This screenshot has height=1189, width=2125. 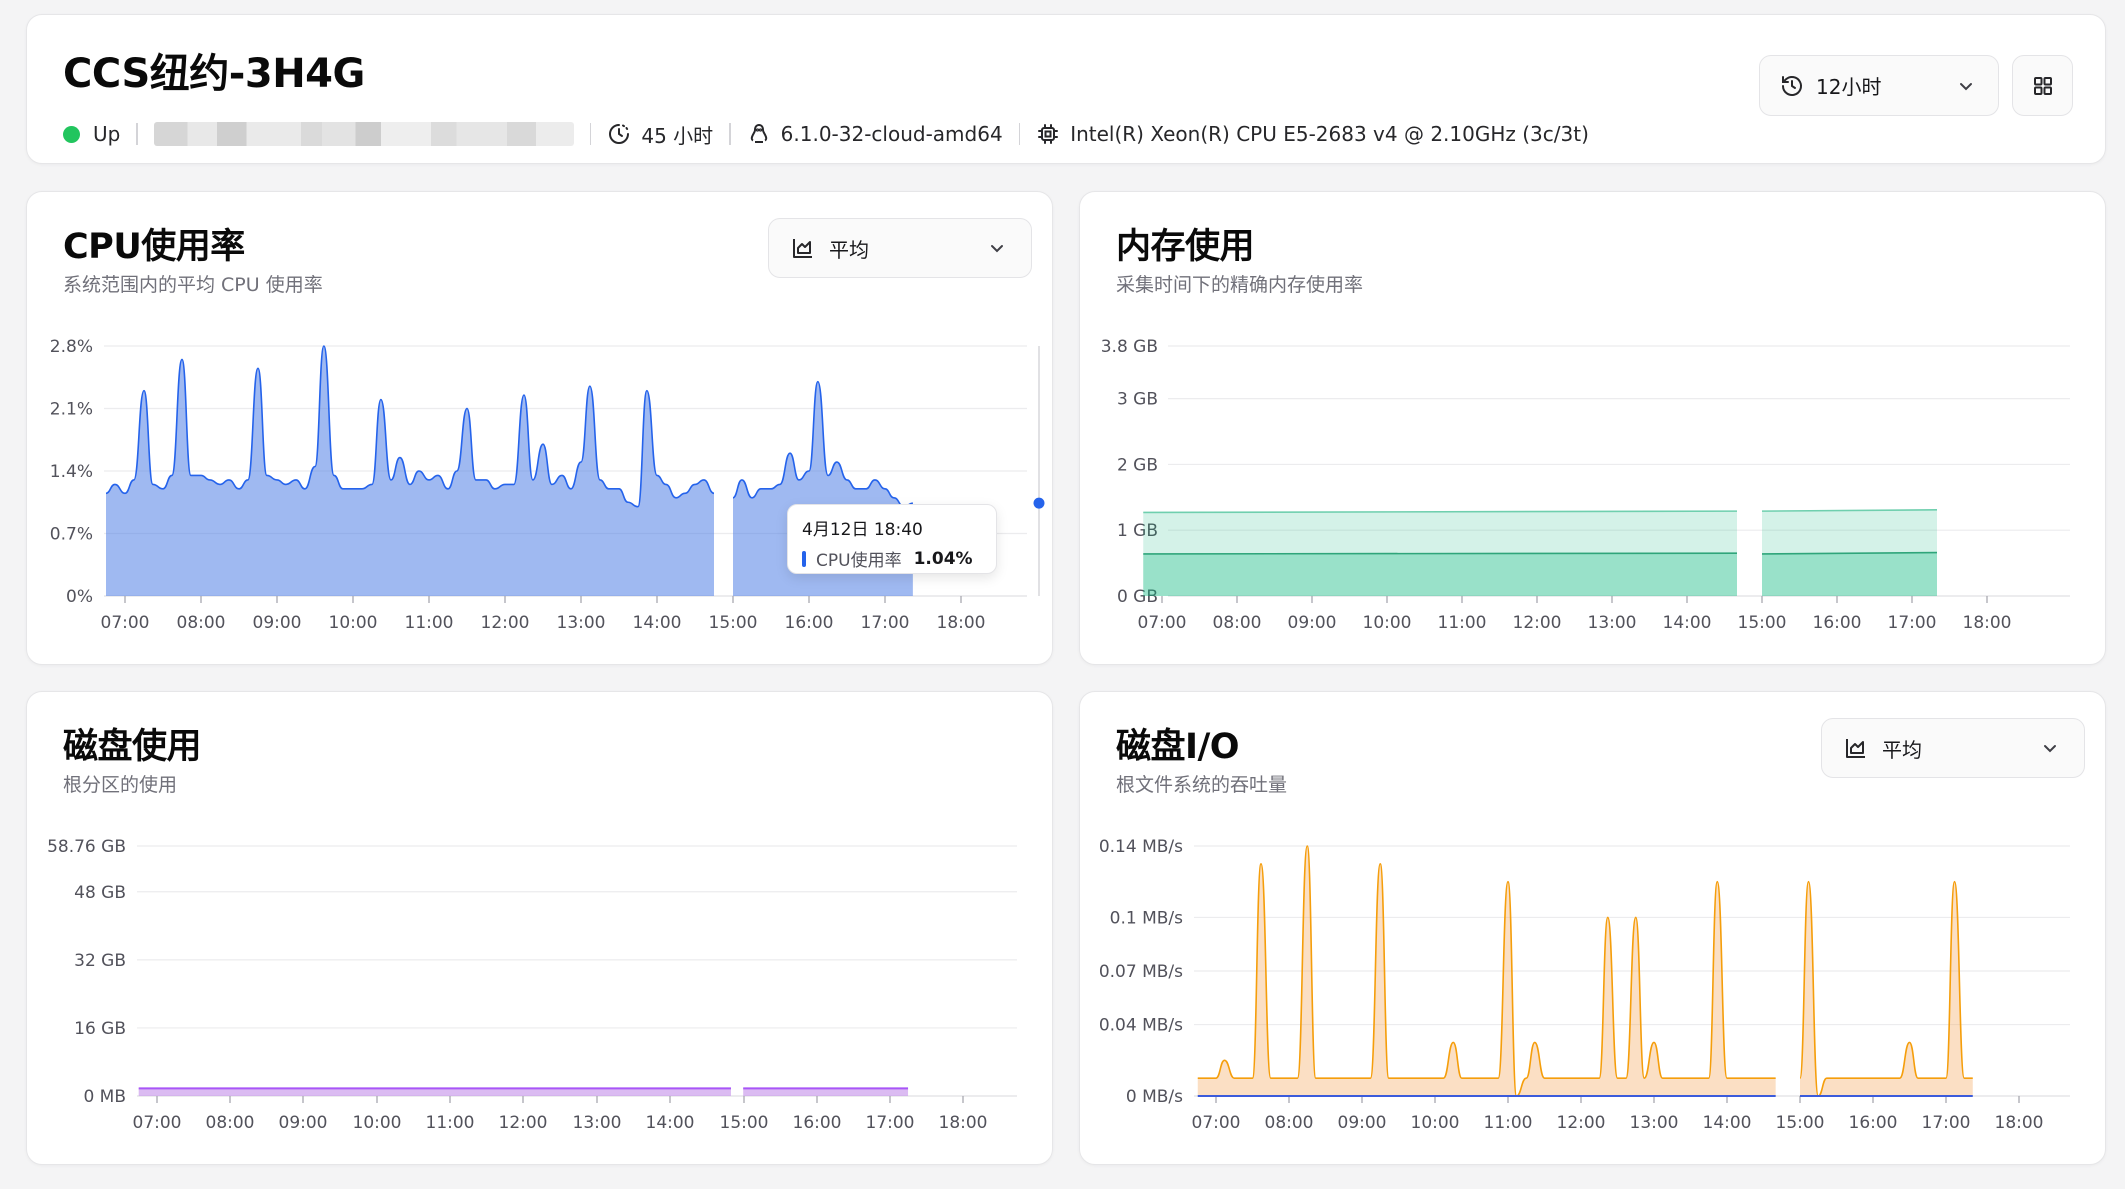 I want to click on tooltip-time: 4月12日 18:40, so click(x=862, y=530).